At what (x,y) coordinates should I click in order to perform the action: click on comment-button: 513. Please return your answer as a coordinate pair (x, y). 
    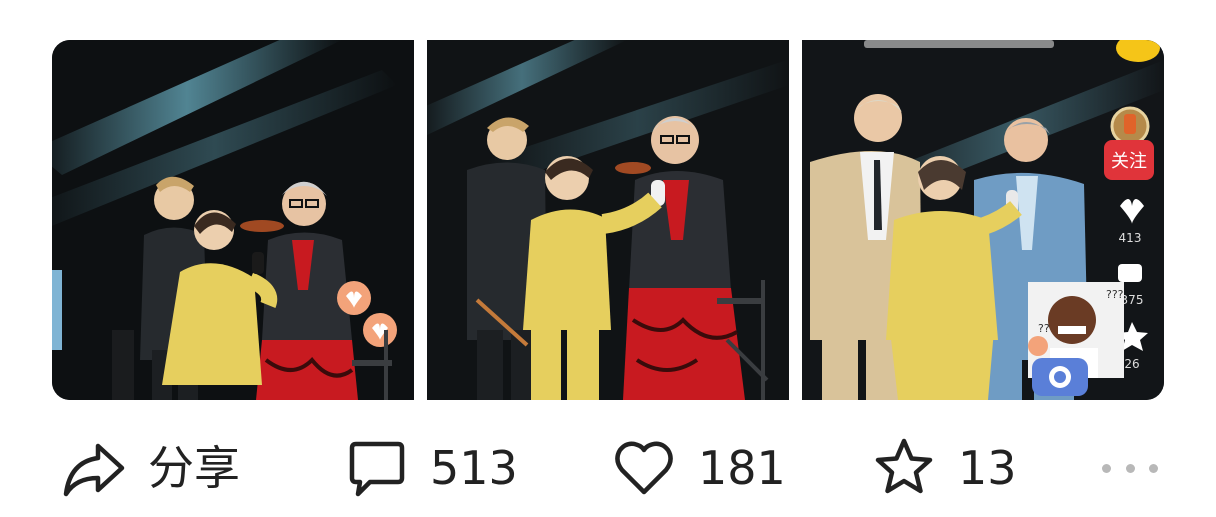
    Looking at the image, I should click on (431, 468).